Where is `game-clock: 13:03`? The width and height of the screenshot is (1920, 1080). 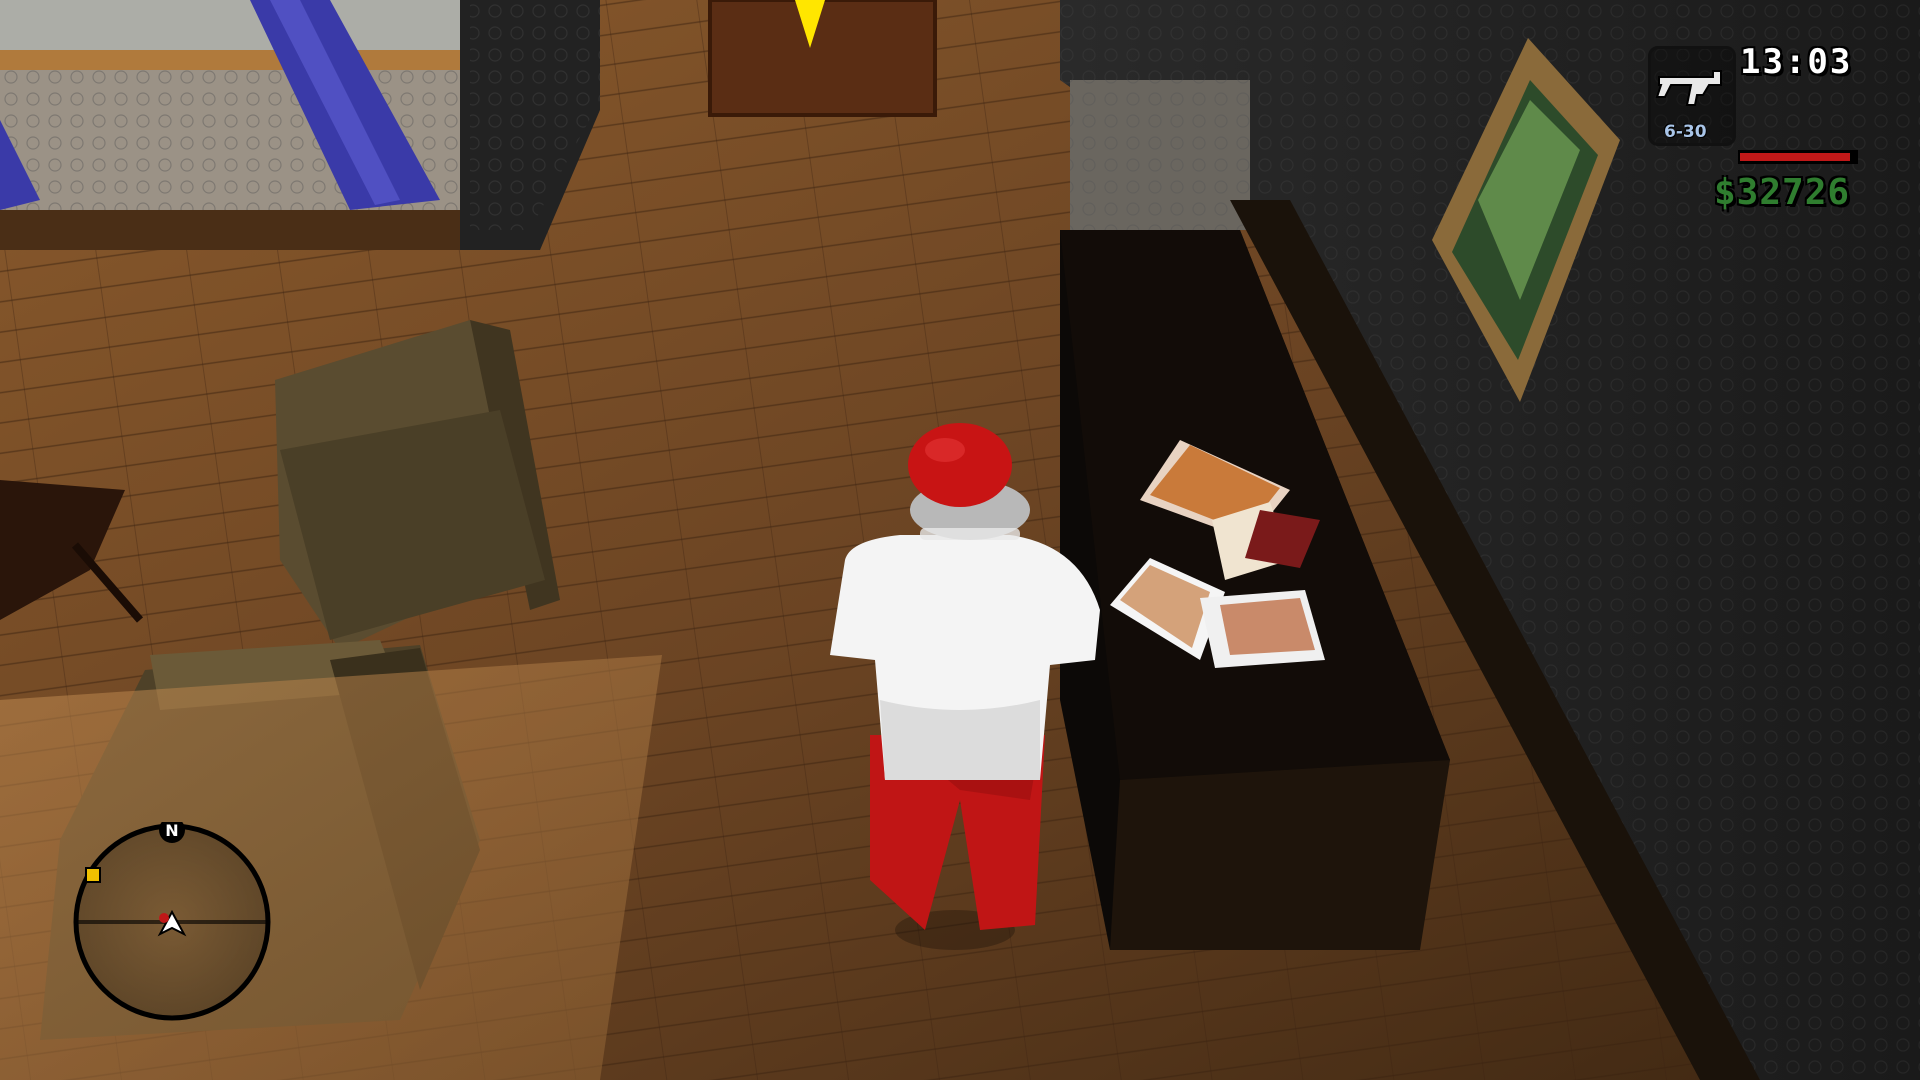 game-clock: 13:03 is located at coordinates (1796, 62).